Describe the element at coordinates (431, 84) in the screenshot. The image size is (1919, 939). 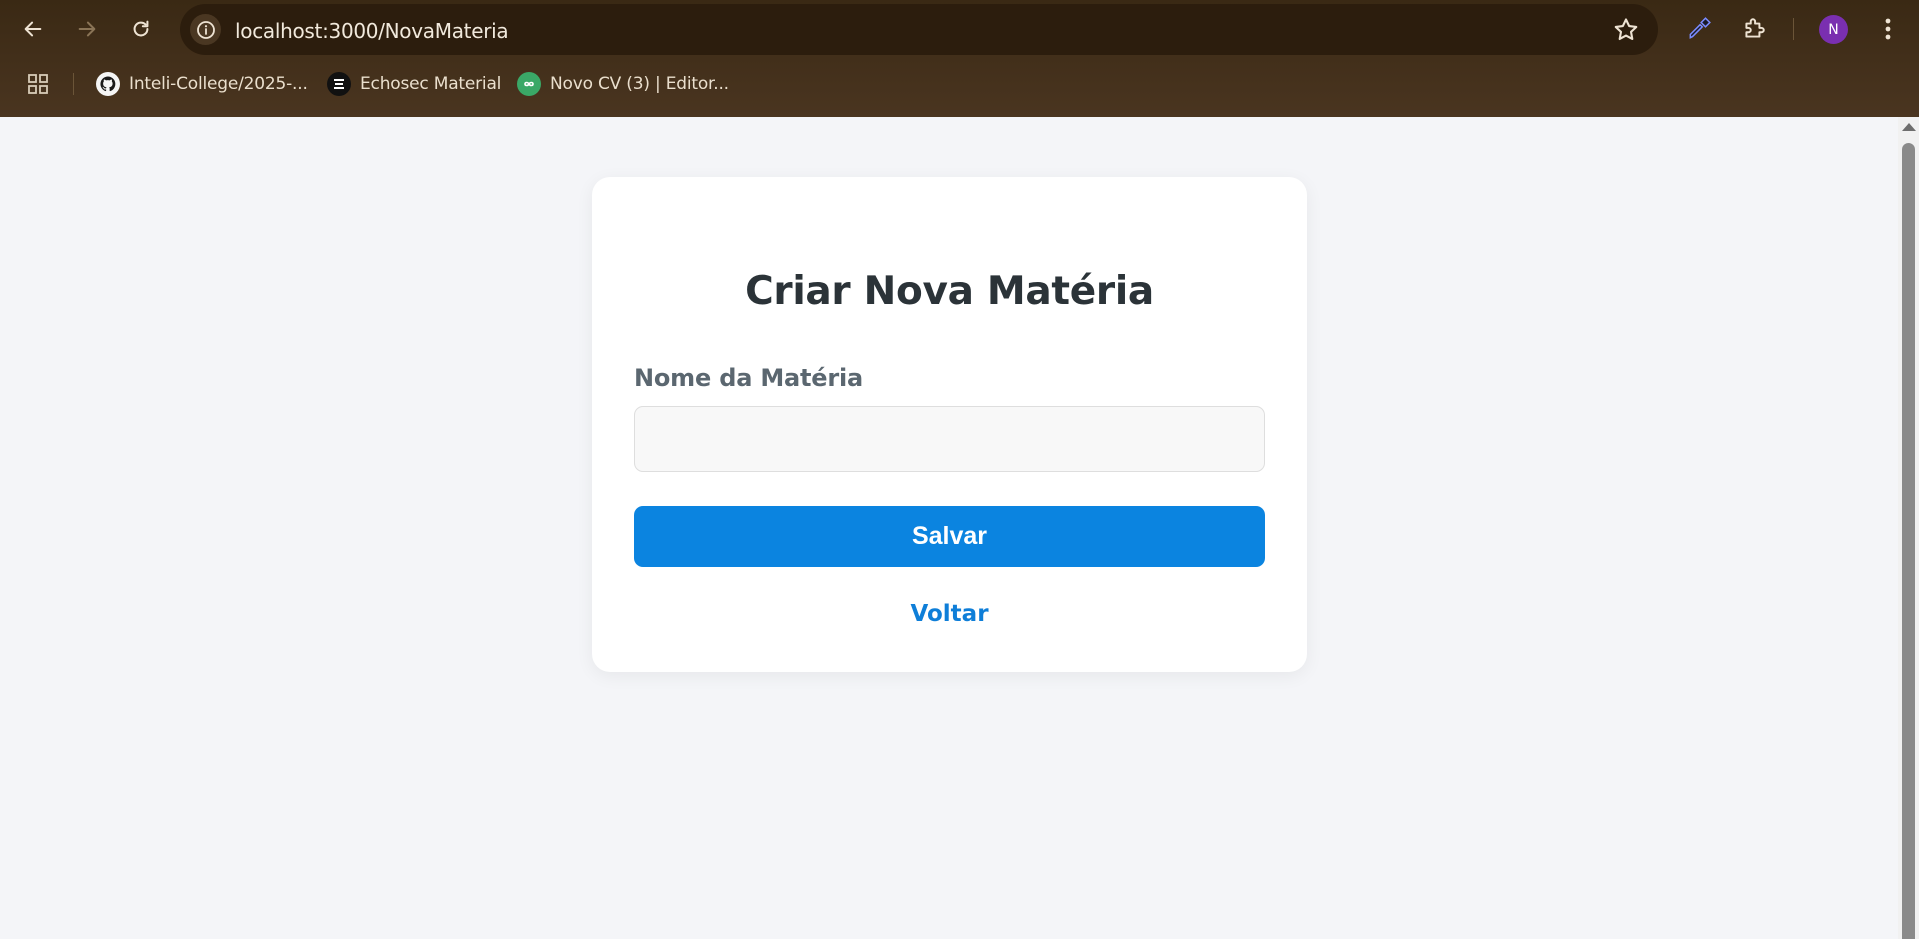
I see `bookmark-label: Echosec Material` at that location.